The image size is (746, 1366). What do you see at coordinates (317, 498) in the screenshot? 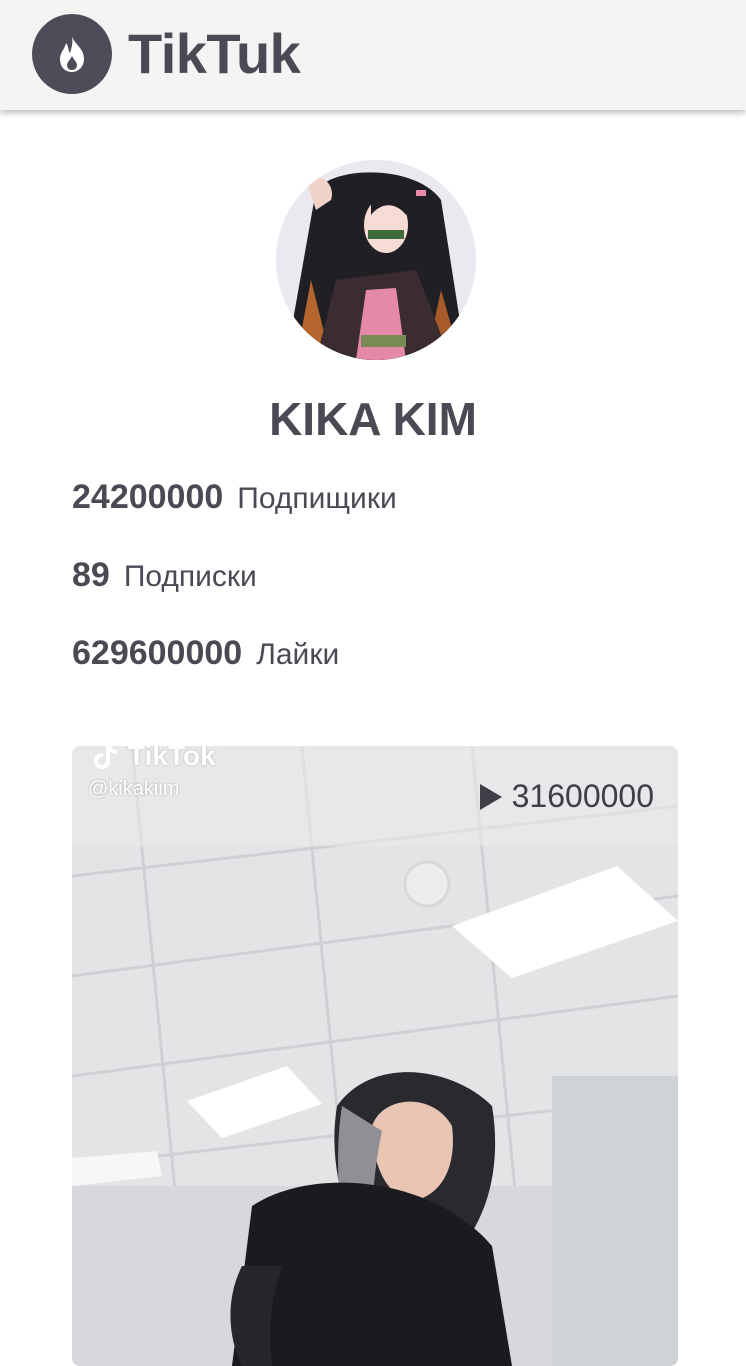
I see `followers-label: Подпищики` at bounding box center [317, 498].